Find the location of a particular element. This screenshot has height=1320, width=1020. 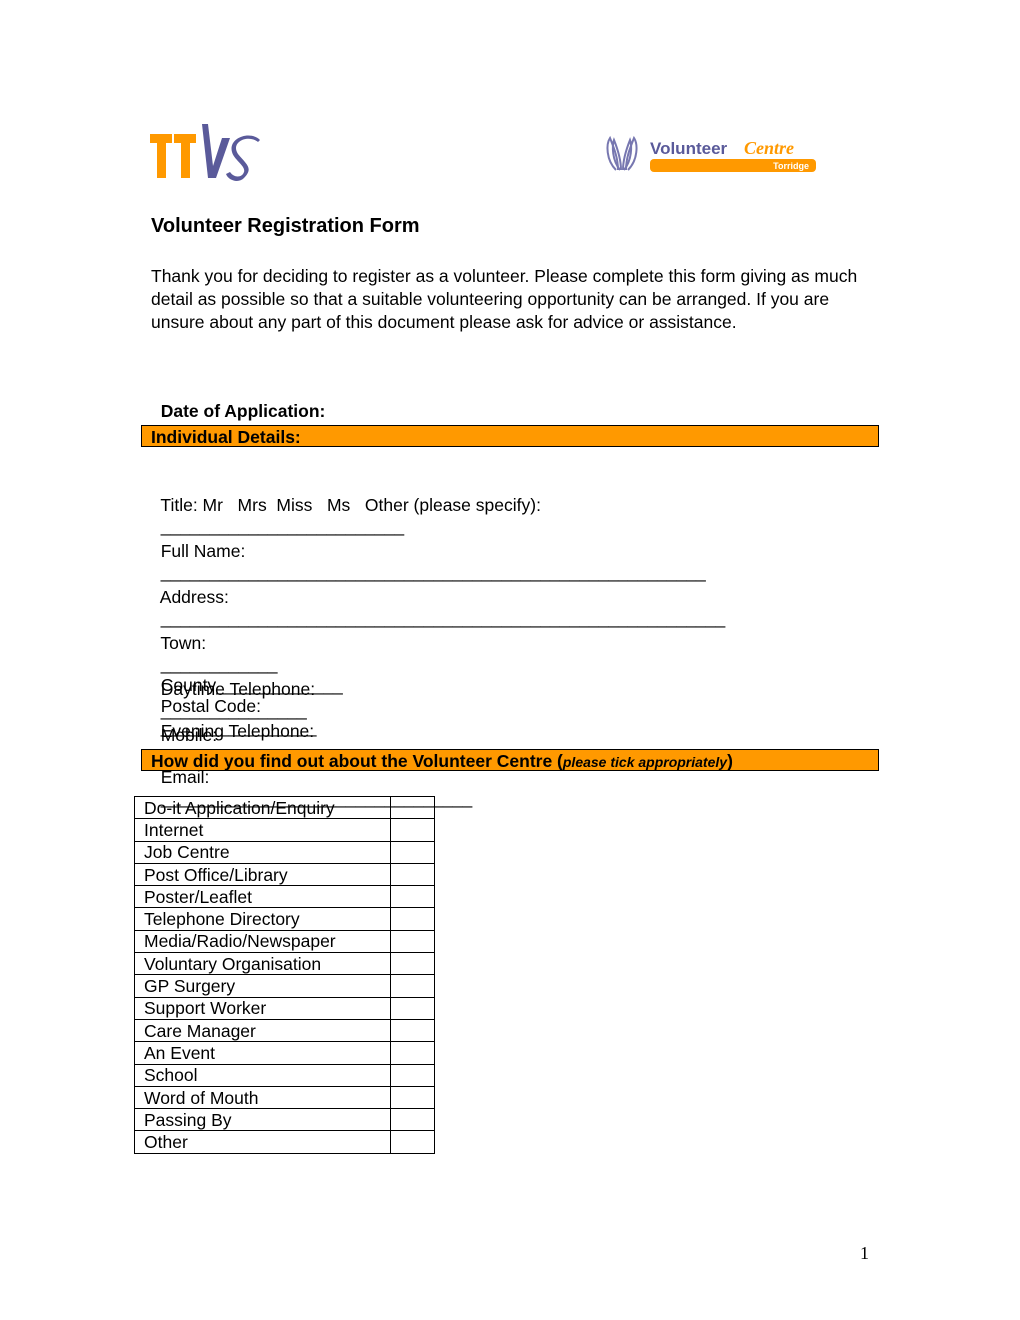

source-label: Support Worker is located at coordinates (262, 1008).